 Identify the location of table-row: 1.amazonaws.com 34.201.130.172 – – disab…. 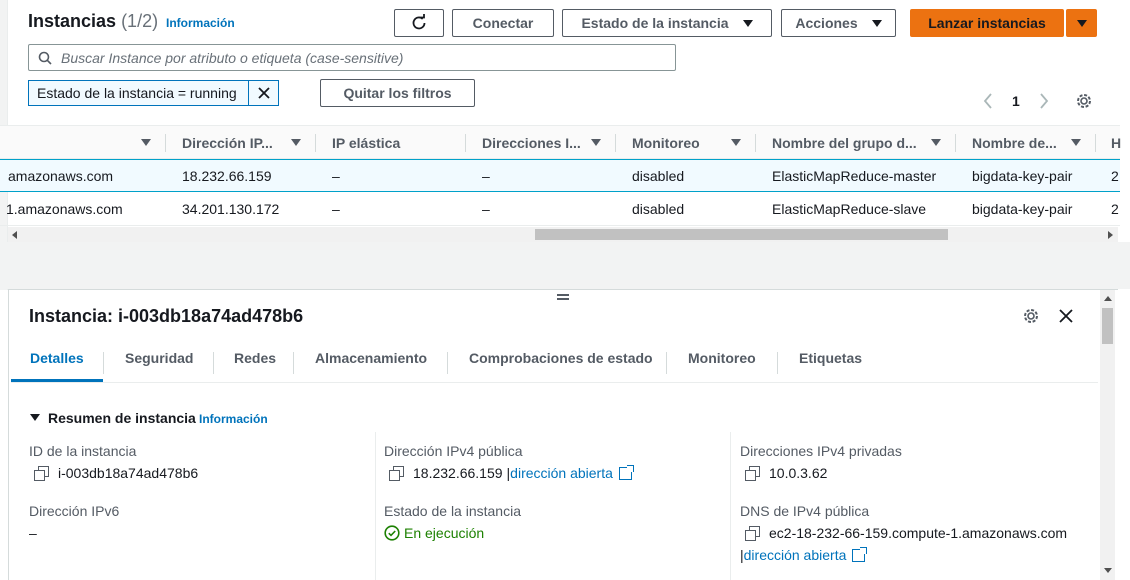
(560, 209).